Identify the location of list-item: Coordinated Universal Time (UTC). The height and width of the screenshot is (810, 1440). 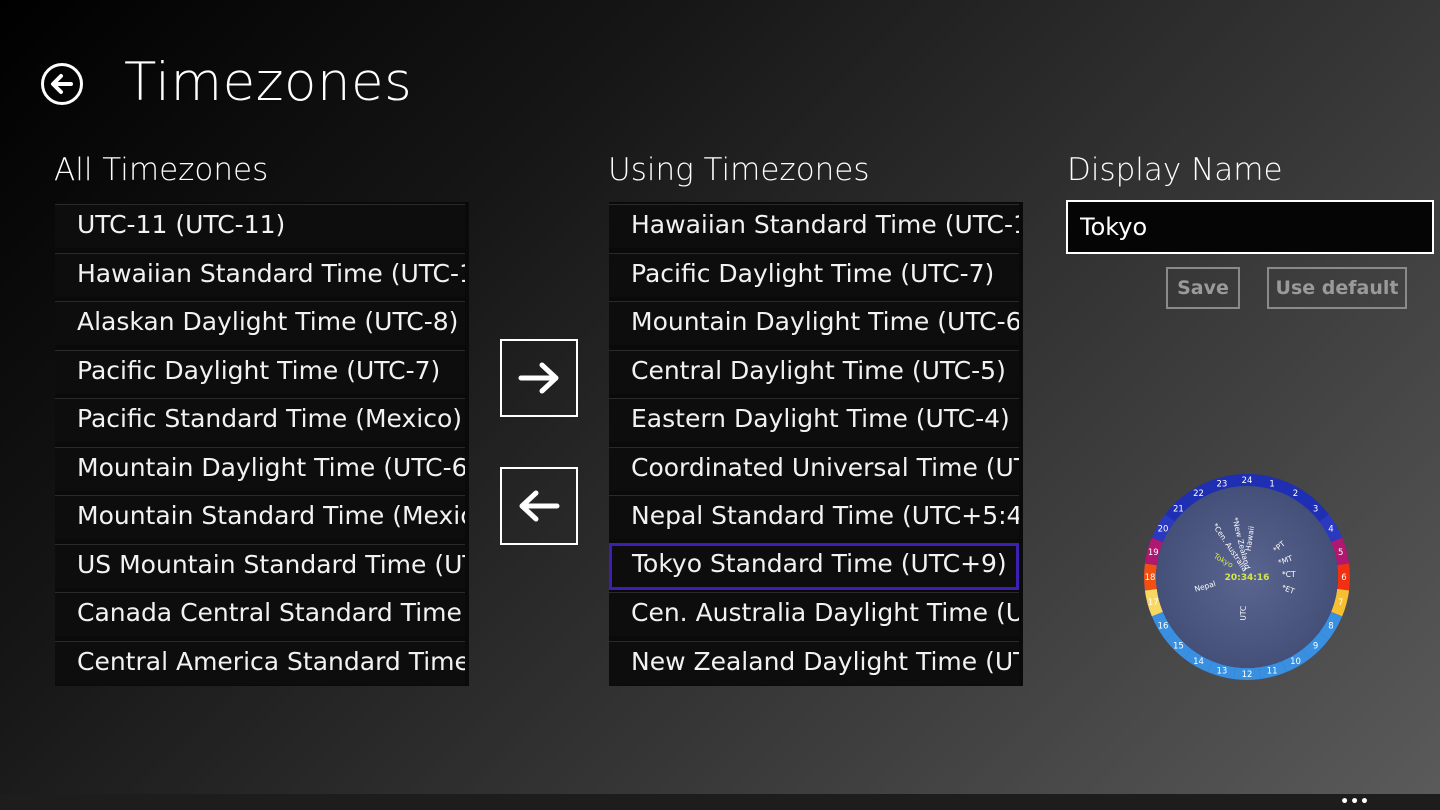
(814, 469).